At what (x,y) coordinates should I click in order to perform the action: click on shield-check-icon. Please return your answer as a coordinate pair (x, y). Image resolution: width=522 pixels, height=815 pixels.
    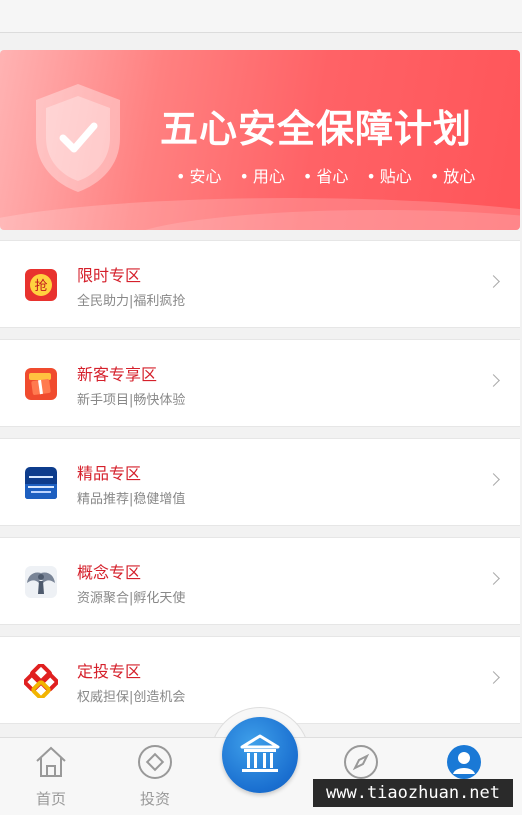
    Looking at the image, I should click on (78, 138).